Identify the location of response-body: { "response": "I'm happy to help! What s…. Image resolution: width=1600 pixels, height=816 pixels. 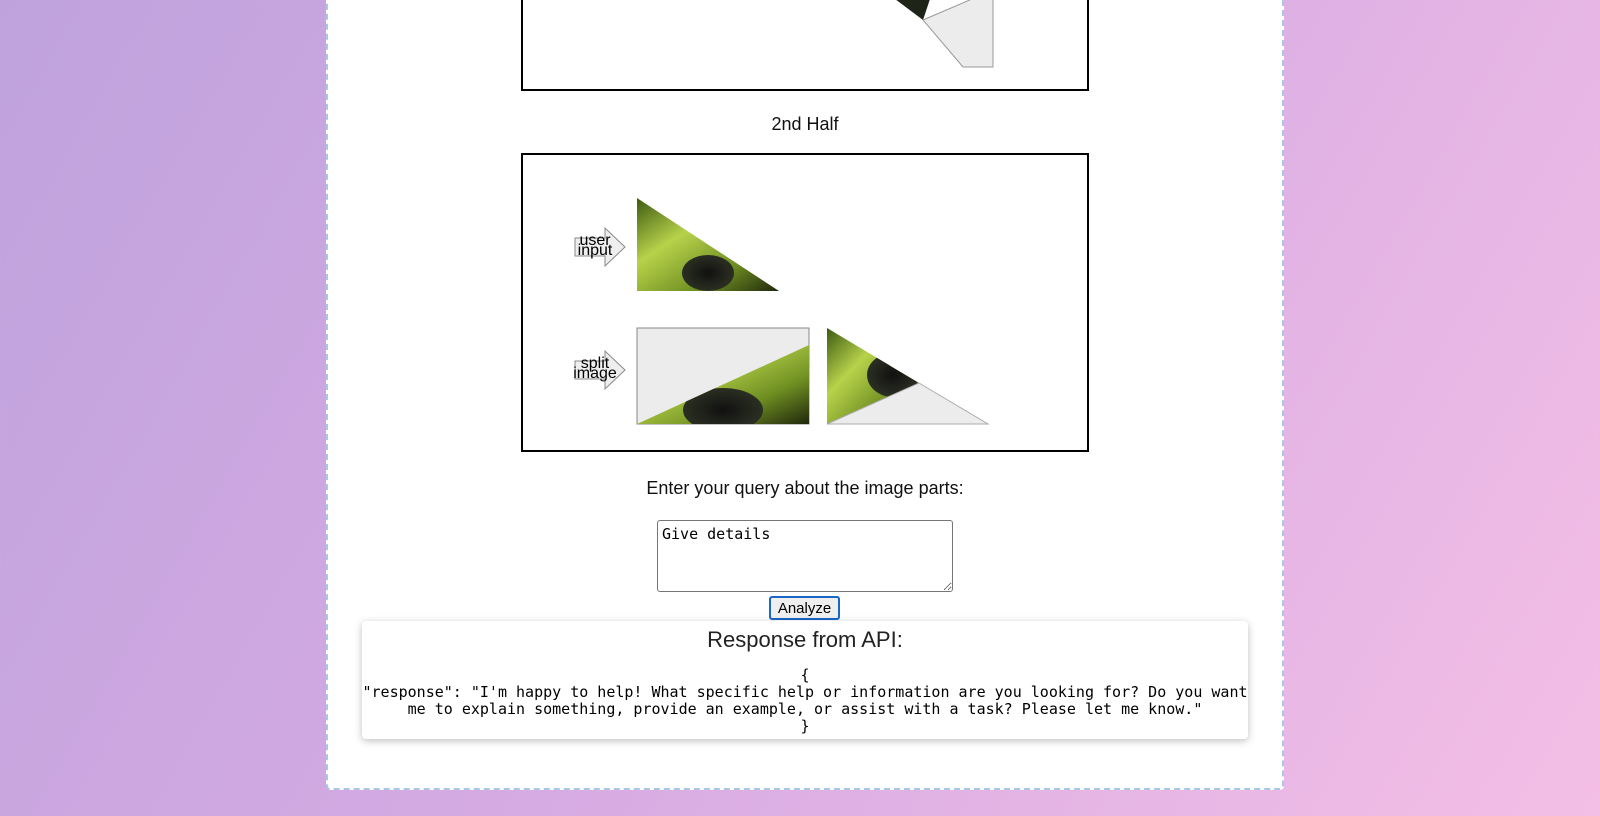
(805, 700).